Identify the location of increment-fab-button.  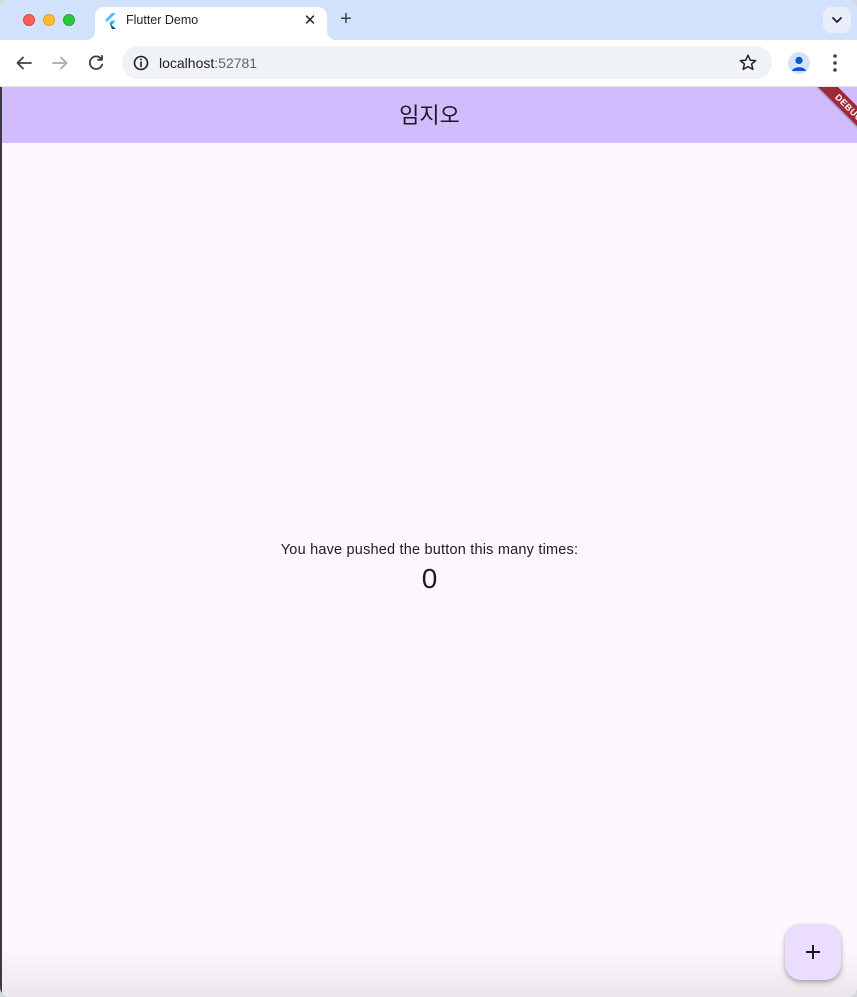
(813, 952).